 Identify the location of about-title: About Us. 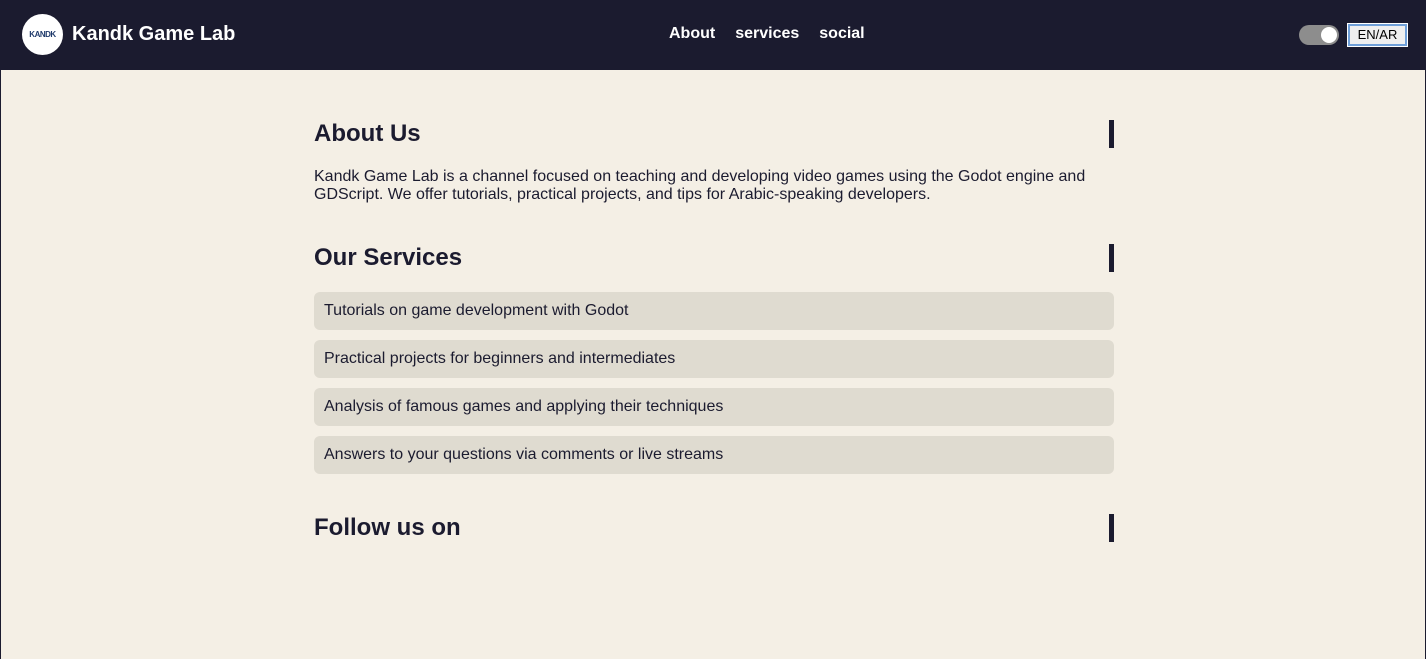
(714, 134).